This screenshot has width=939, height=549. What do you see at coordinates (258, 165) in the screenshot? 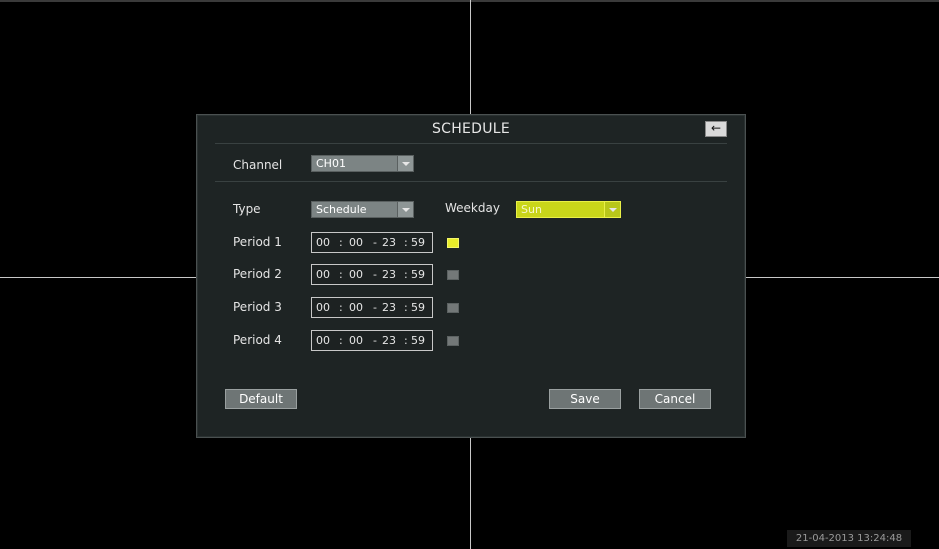
I see `channel-label: Channel` at bounding box center [258, 165].